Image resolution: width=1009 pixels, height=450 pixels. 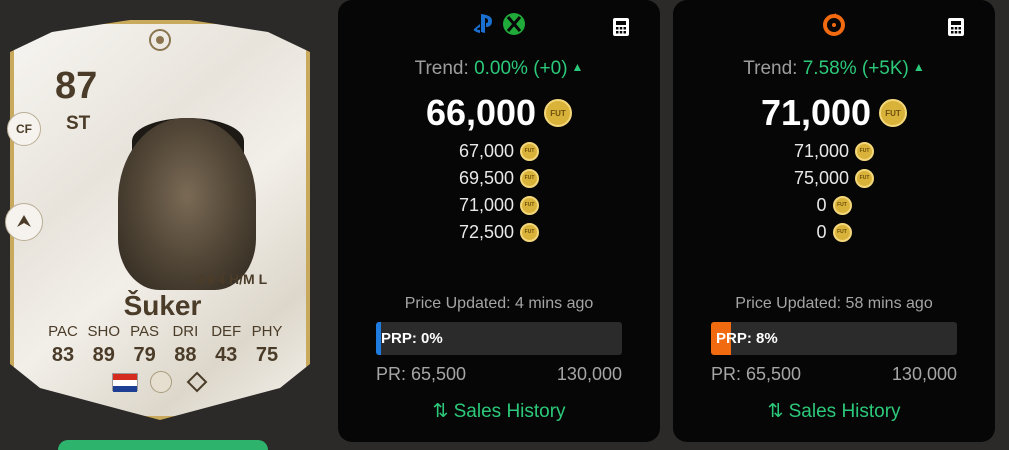 I want to click on trend-value: 7.58% (+5K), so click(x=855, y=68).